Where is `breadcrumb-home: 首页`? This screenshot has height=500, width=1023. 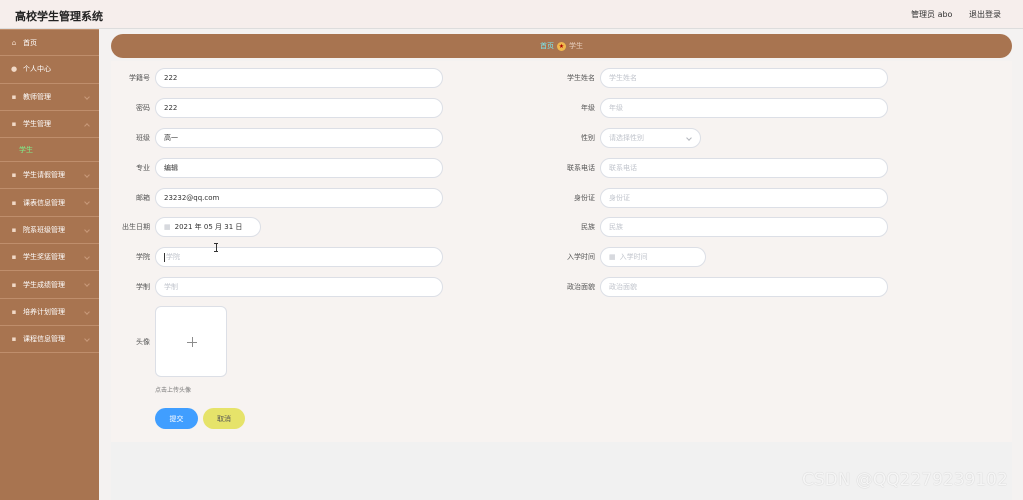
breadcrumb-home: 首页 is located at coordinates (547, 46).